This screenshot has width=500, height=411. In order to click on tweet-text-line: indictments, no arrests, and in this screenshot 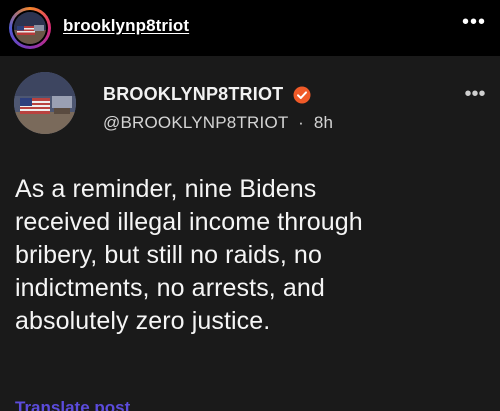, I will do `click(170, 288)`.